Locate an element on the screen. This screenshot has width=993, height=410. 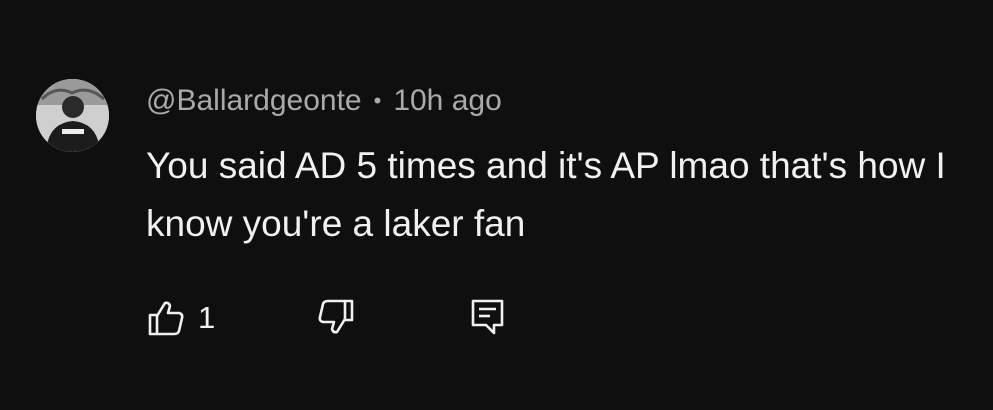
avatar-image is located at coordinates (72, 115).